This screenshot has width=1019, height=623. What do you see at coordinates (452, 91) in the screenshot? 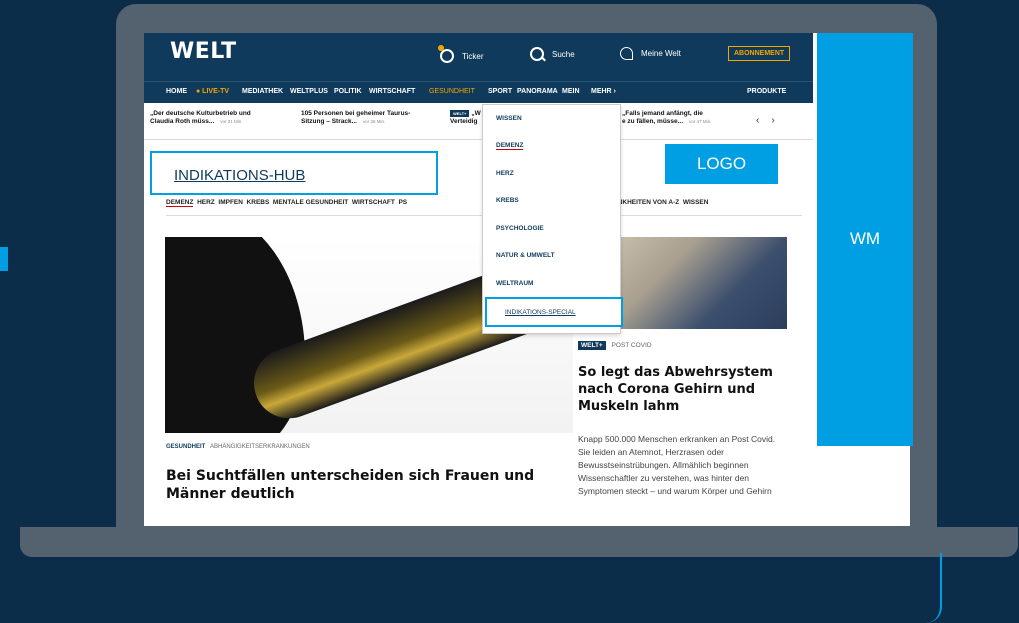
I see `nav-item-gesundheit: GESUNDHEIT` at bounding box center [452, 91].